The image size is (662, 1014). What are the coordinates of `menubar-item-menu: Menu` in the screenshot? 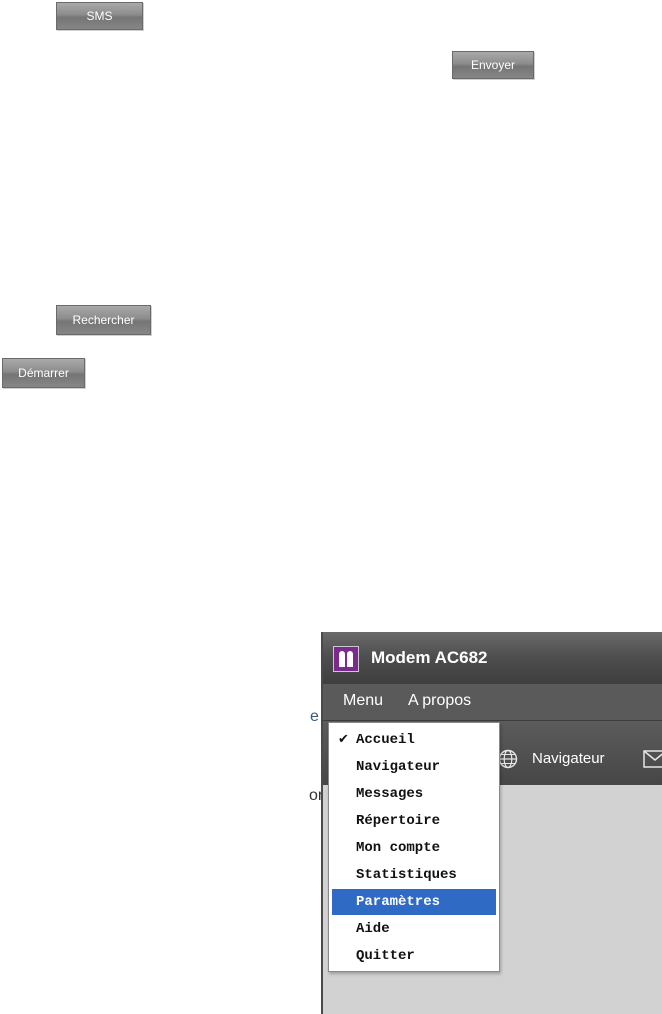 It's located at (363, 701).